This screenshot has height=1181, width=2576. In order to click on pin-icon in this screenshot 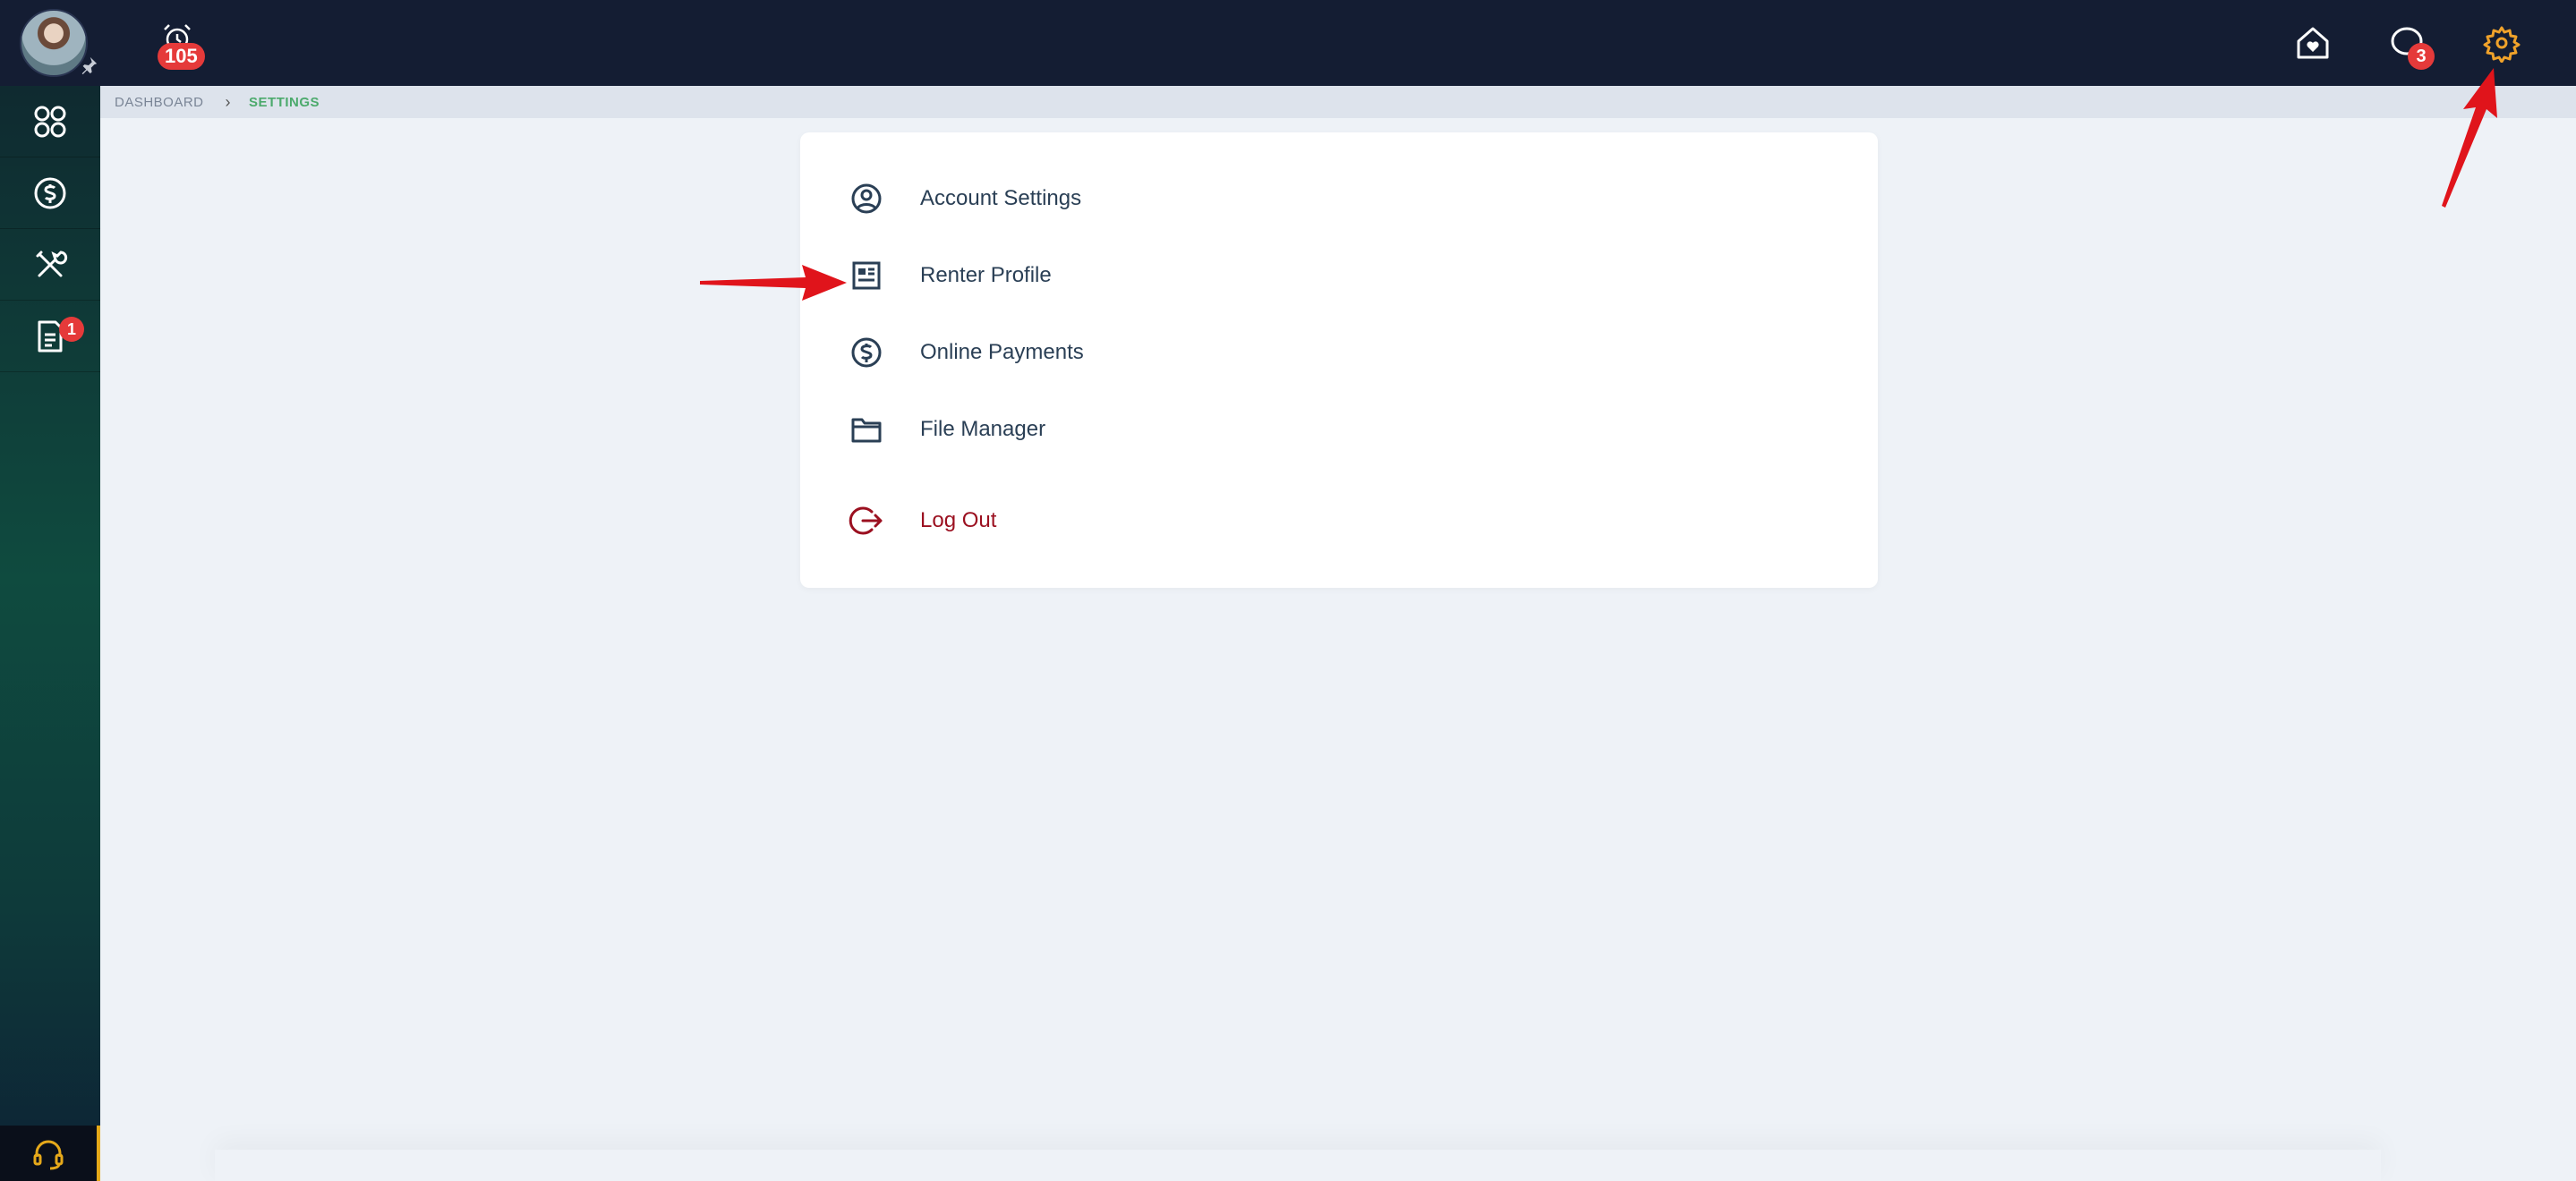, I will do `click(89, 65)`.